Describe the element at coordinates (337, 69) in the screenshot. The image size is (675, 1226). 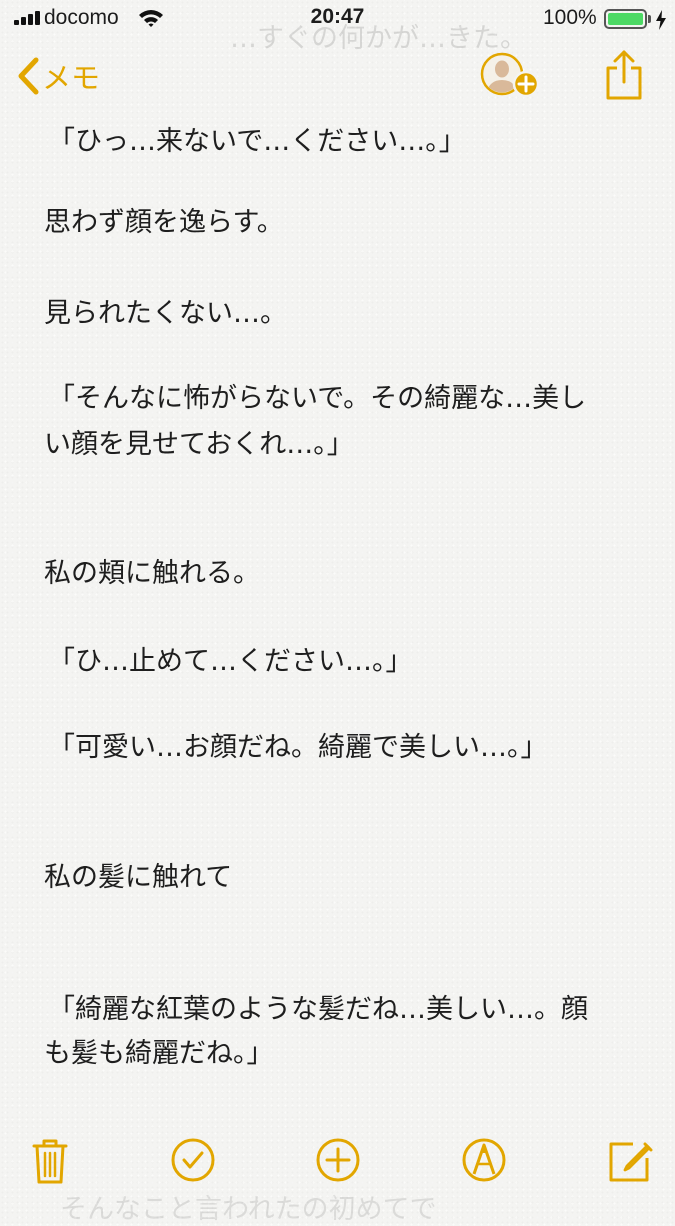
I see `navigation-bar: …すぐの何かが…きた。 メモ` at that location.